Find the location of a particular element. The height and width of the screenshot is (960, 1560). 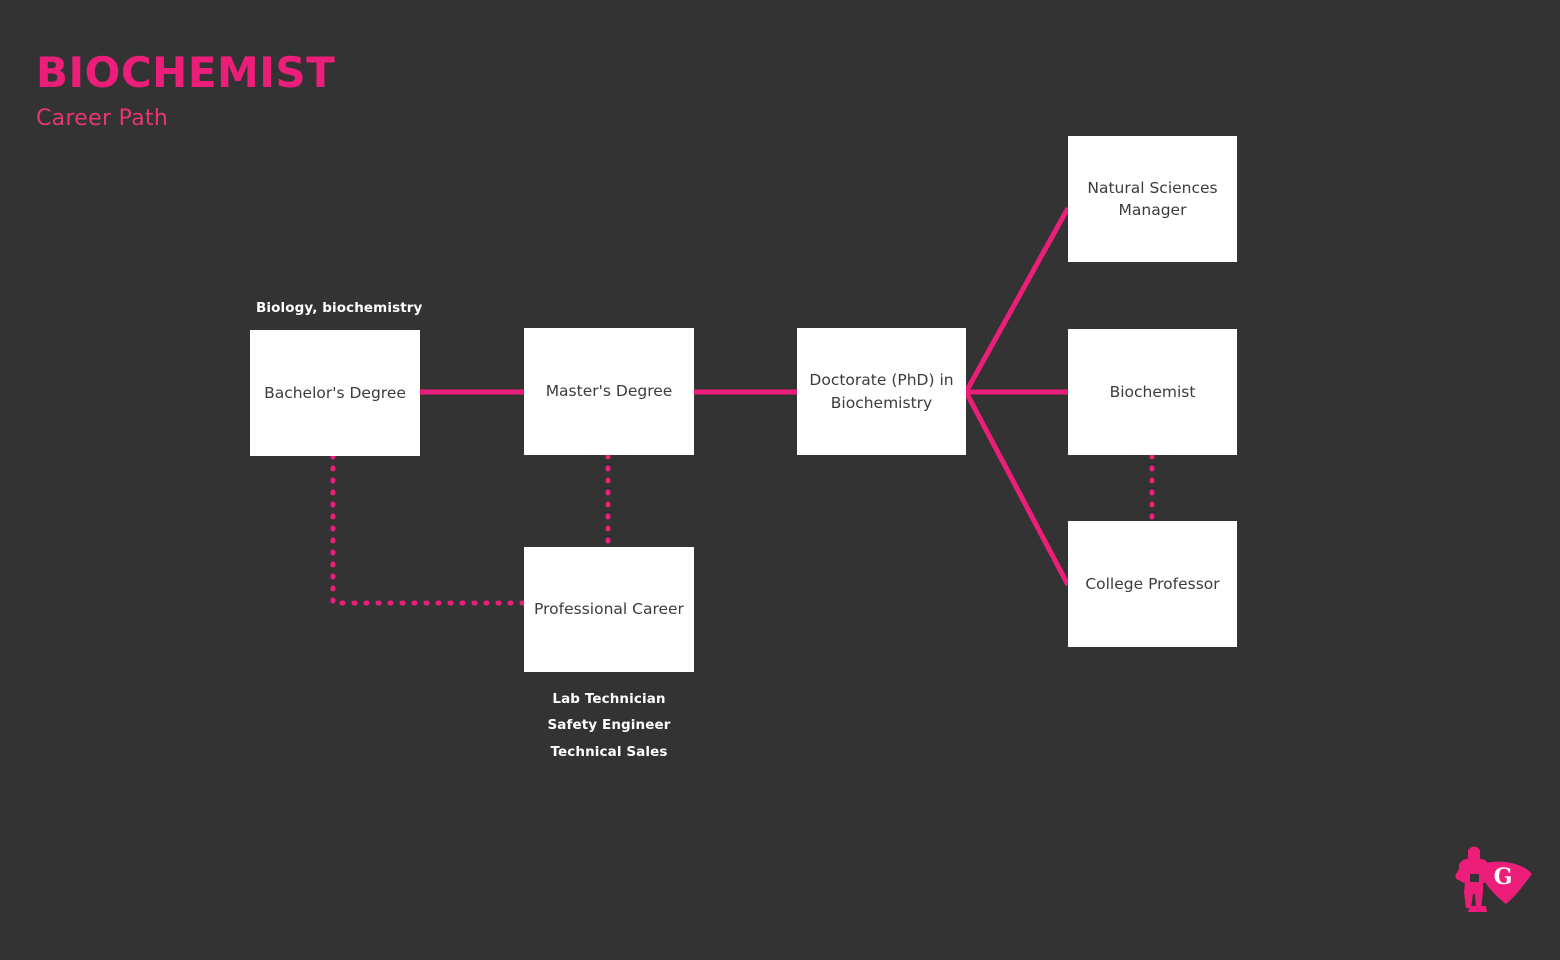

node-natural-sciences-manager: Natural Sciences Manager is located at coordinates (1152, 199).